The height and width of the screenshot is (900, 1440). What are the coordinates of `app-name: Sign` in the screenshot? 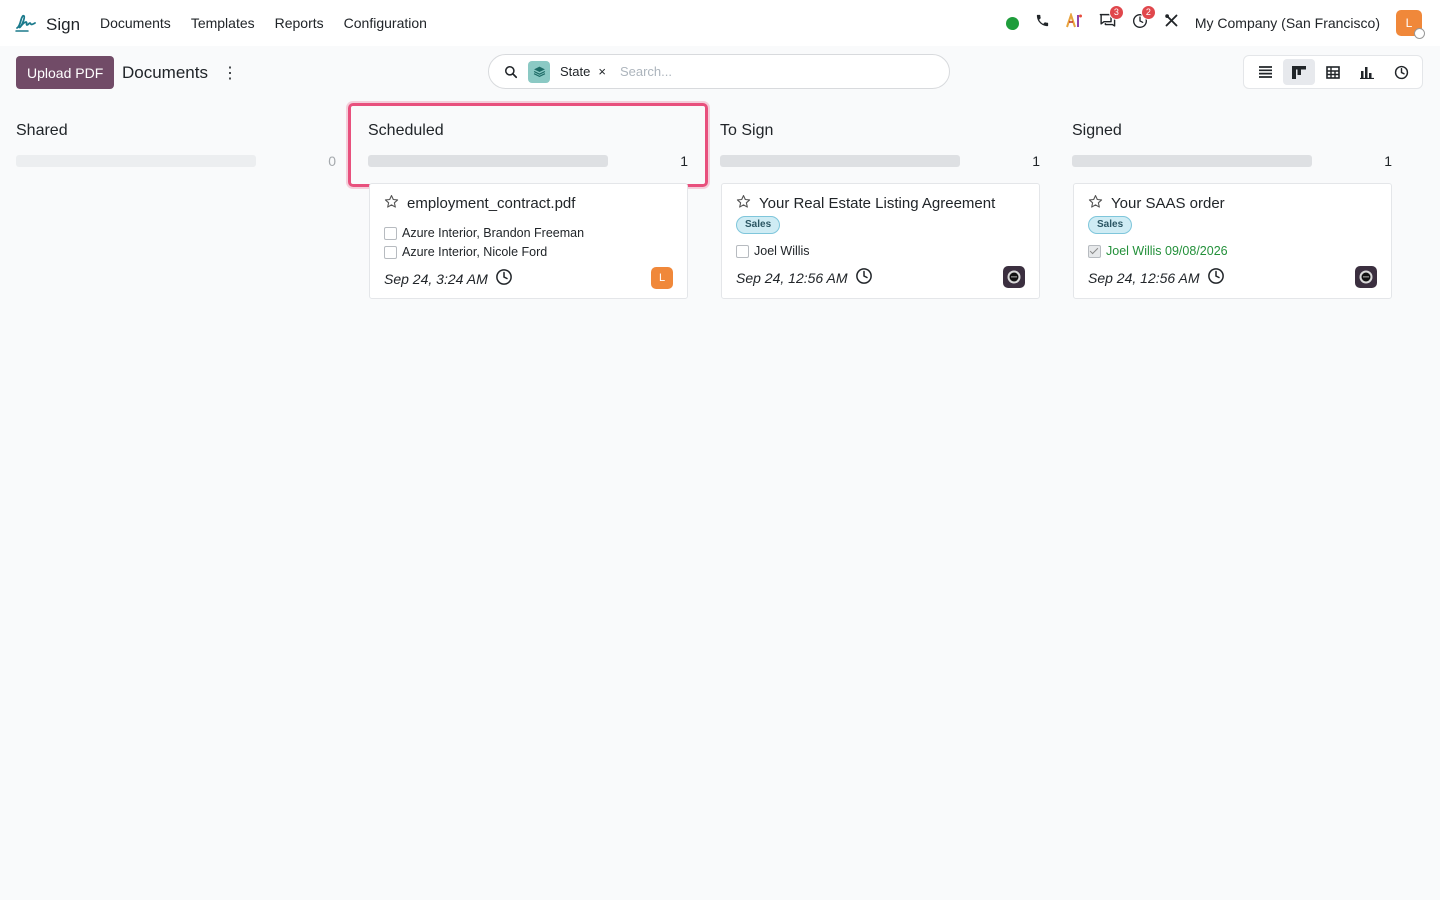 It's located at (63, 24).